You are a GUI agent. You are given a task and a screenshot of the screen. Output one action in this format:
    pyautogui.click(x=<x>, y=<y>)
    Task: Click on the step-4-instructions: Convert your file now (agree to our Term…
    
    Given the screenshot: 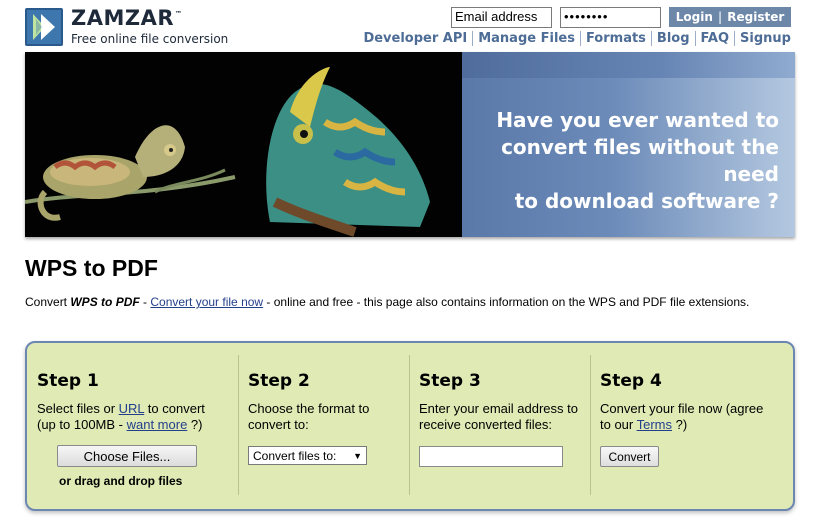 What is the action you would take?
    pyautogui.click(x=682, y=416)
    